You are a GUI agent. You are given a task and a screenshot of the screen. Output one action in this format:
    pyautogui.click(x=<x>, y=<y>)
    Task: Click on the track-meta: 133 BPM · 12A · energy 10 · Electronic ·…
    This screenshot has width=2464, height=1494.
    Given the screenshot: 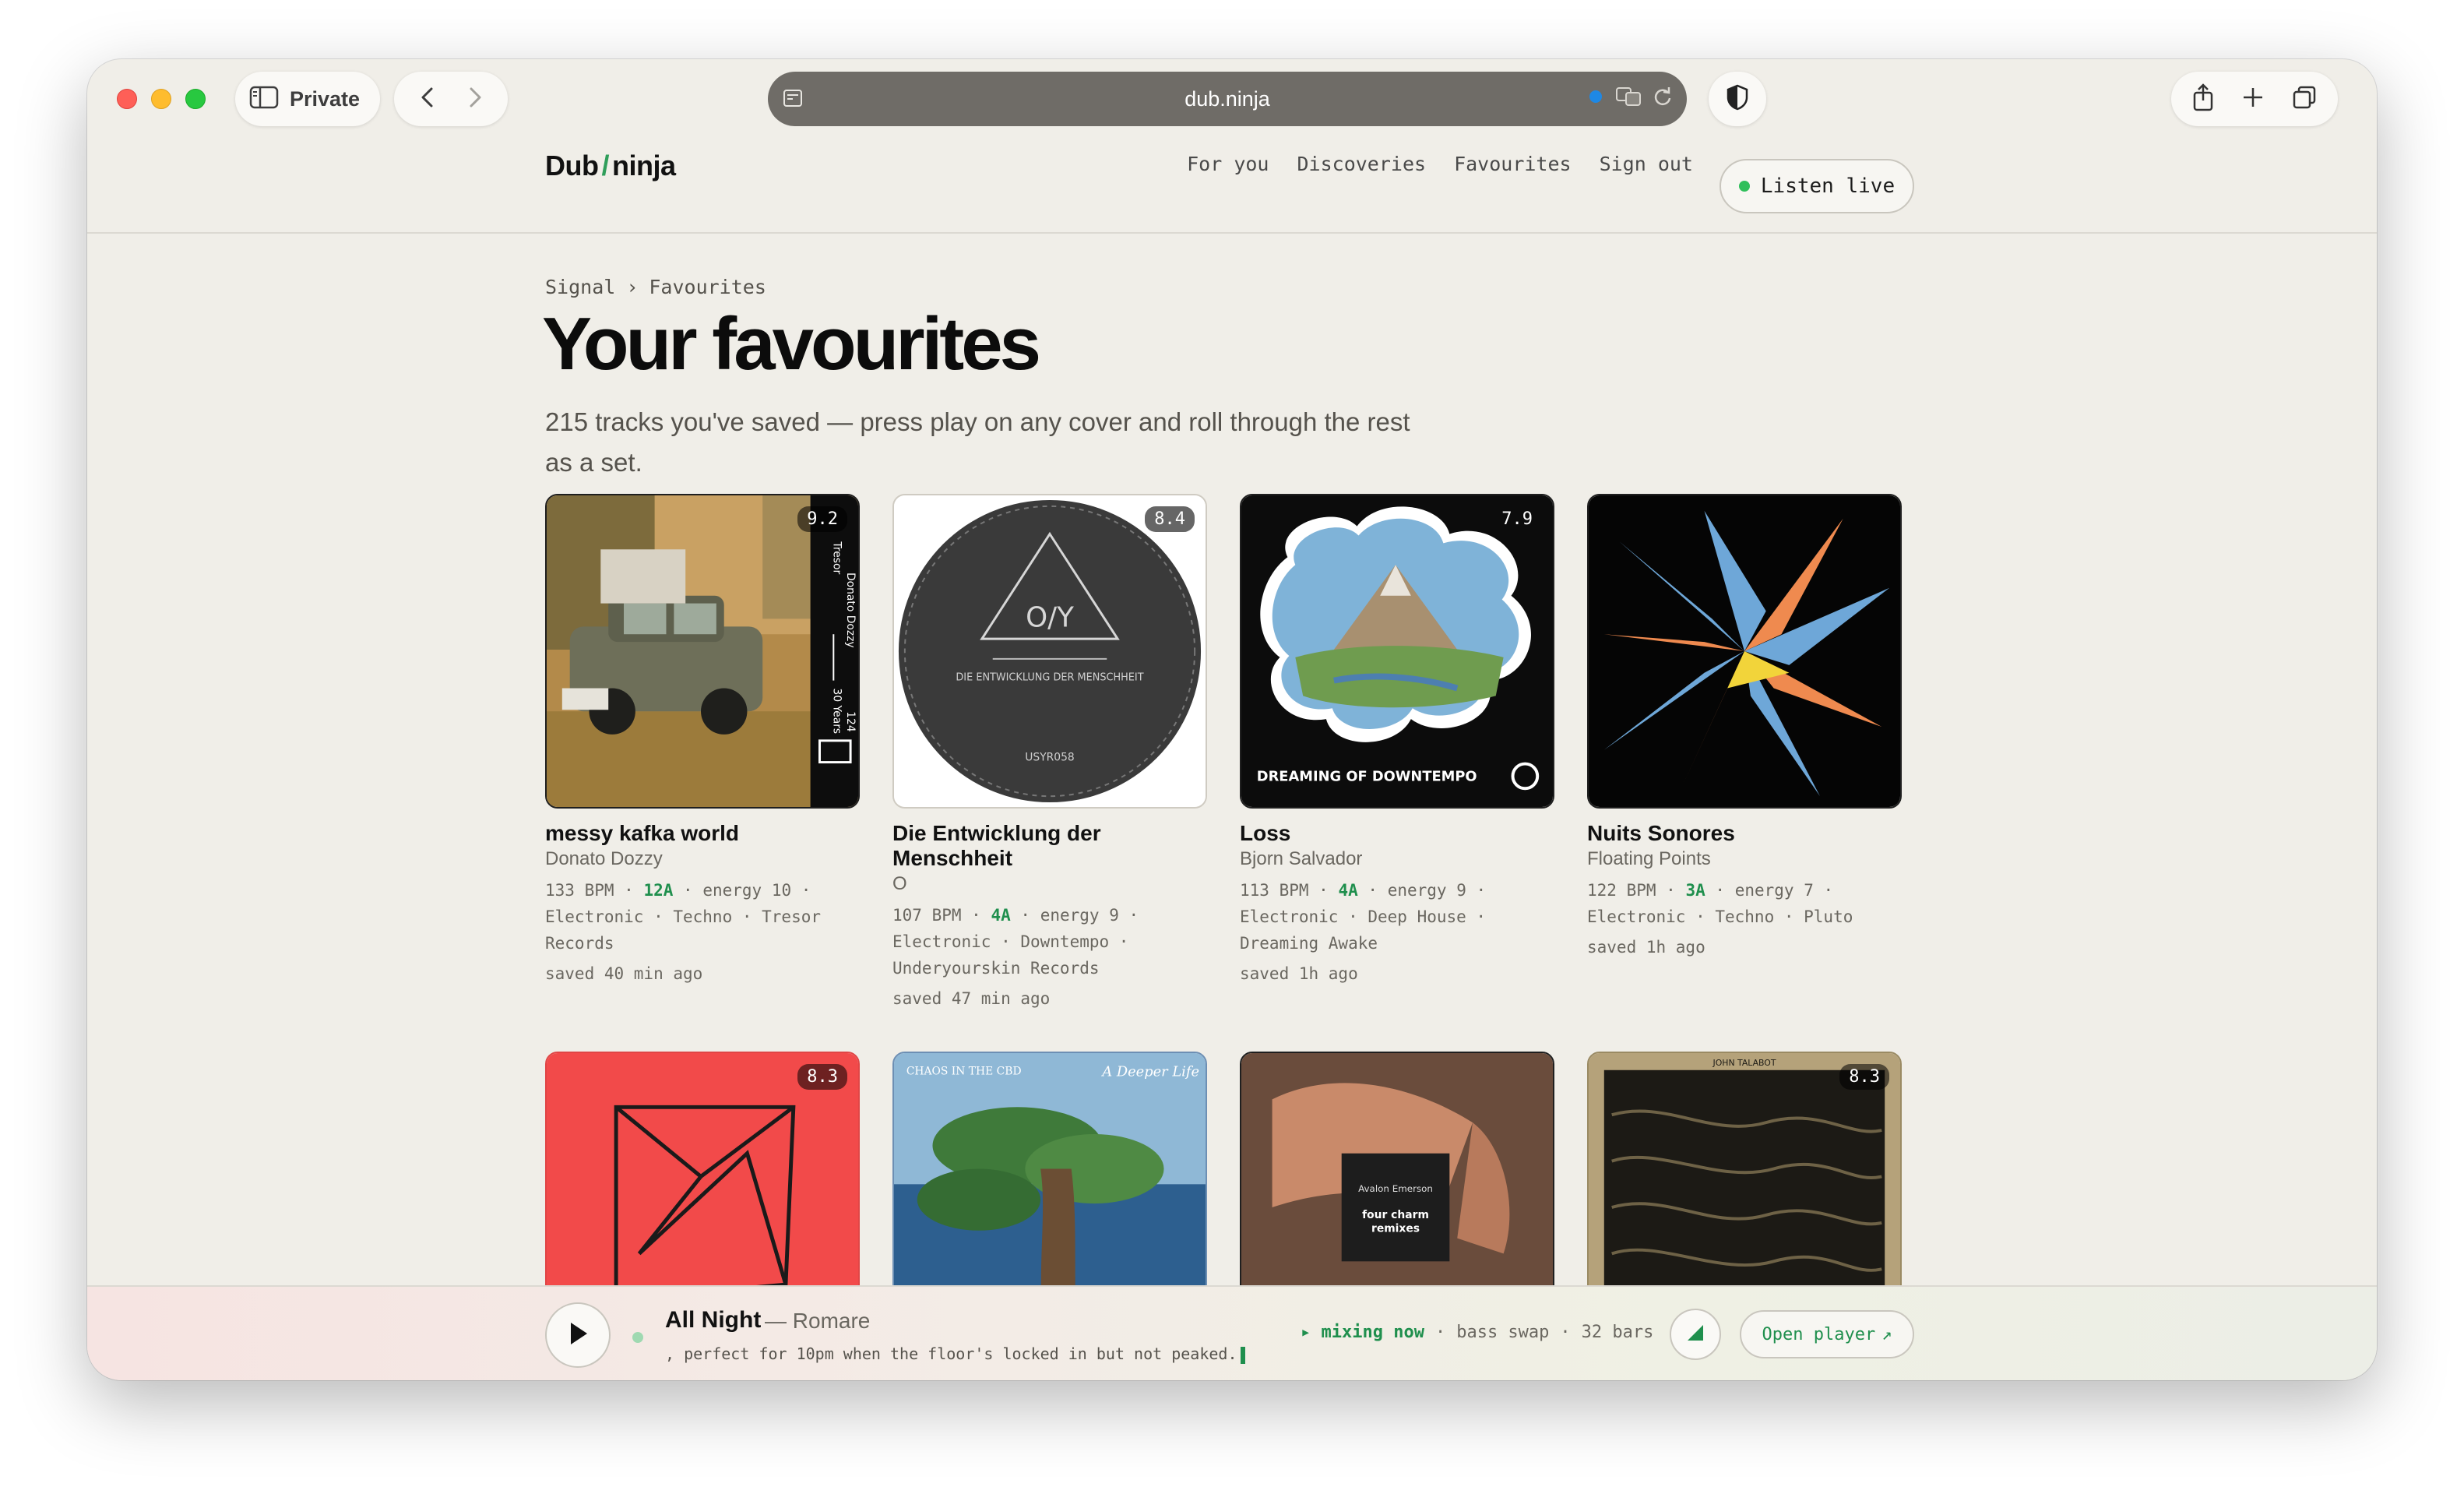 What is the action you would take?
    pyautogui.click(x=683, y=917)
    